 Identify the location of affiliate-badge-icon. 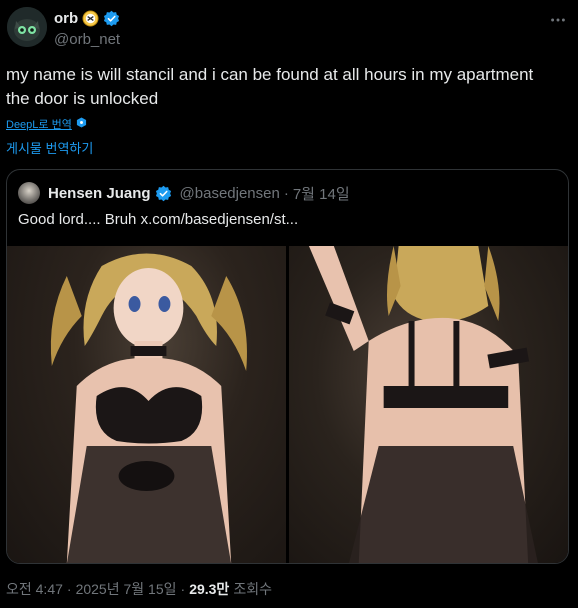
(90, 18).